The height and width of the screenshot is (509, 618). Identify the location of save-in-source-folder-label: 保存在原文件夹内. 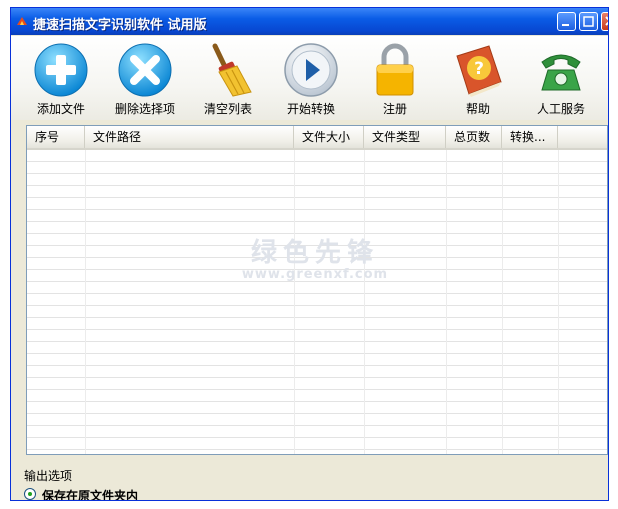
(90, 495).